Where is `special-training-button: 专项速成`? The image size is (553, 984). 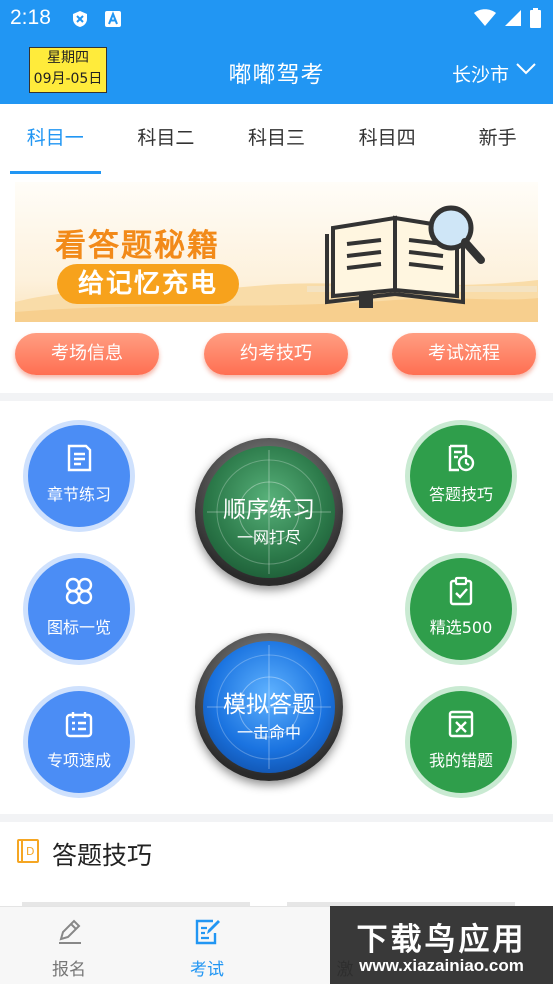 special-training-button: 专项速成 is located at coordinates (79, 742).